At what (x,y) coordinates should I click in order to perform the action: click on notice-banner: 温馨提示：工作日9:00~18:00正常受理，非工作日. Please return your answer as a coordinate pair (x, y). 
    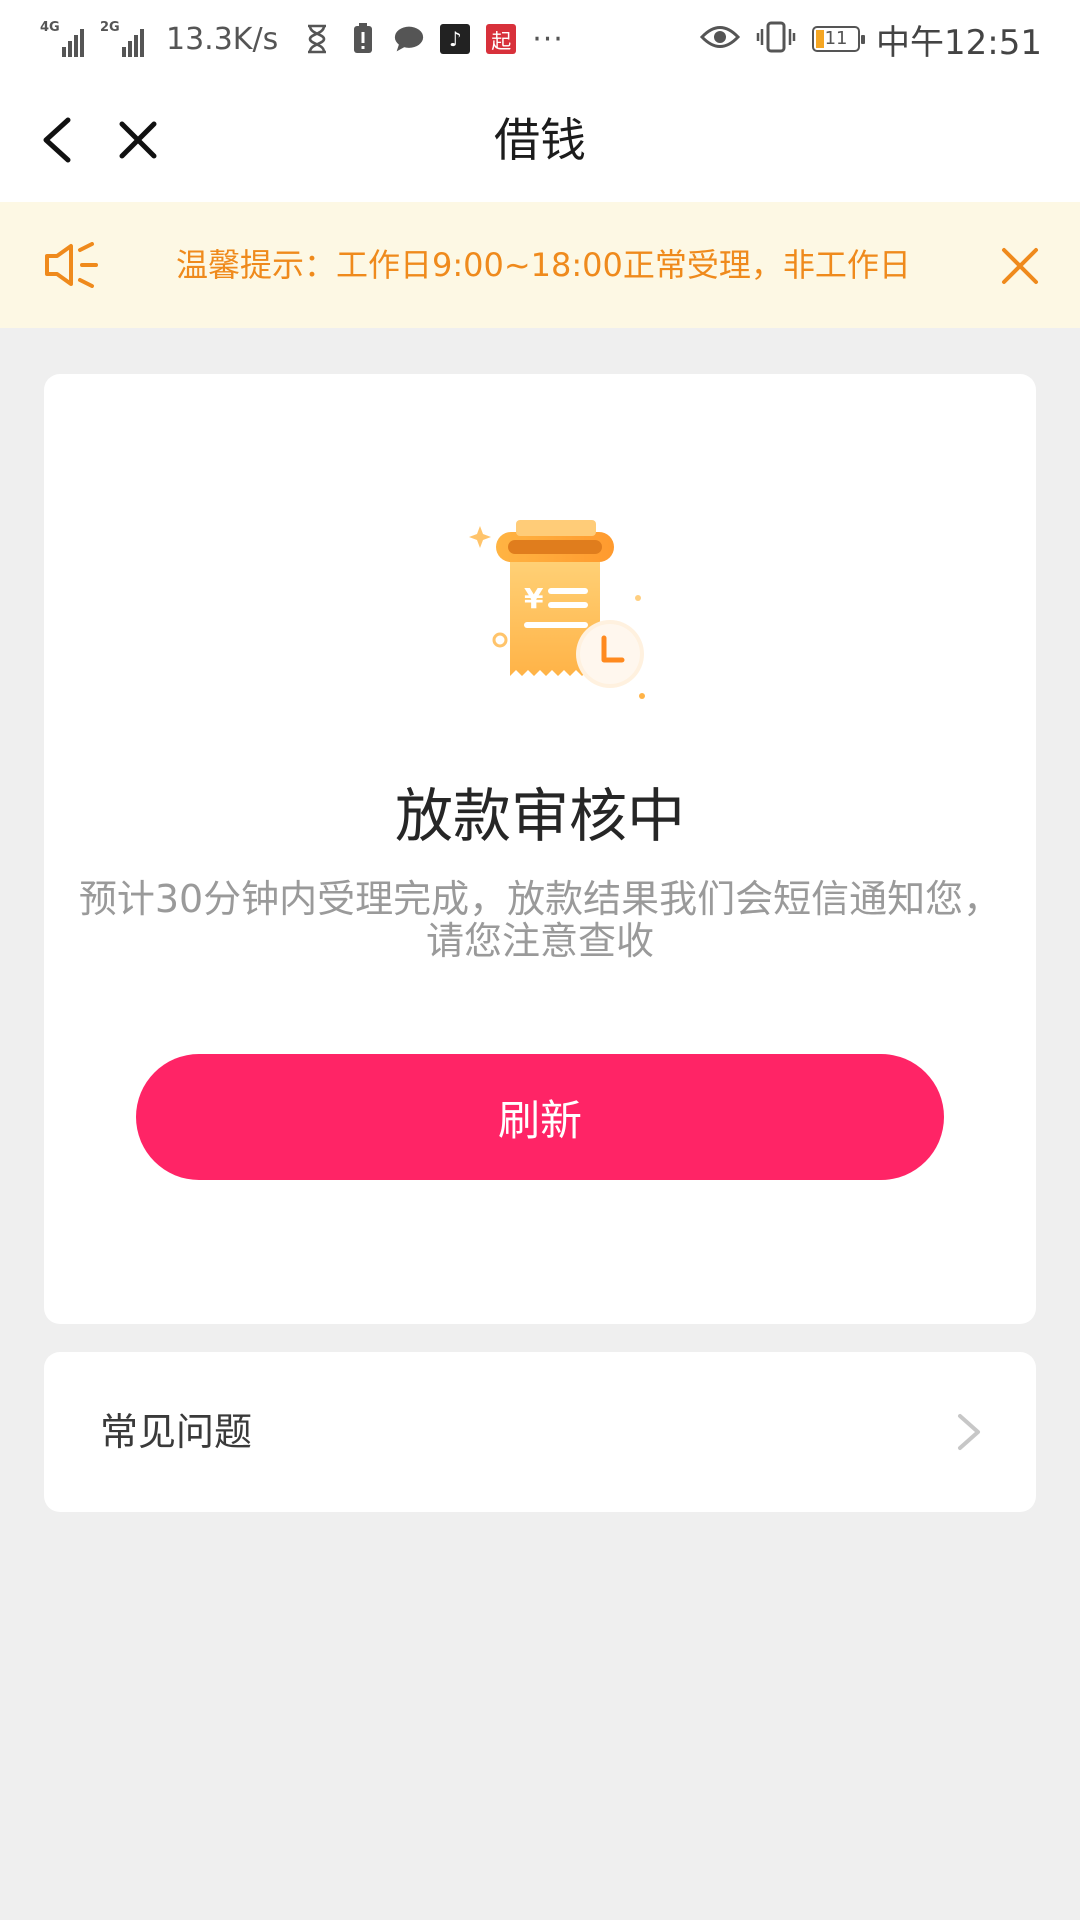
    Looking at the image, I should click on (540, 265).